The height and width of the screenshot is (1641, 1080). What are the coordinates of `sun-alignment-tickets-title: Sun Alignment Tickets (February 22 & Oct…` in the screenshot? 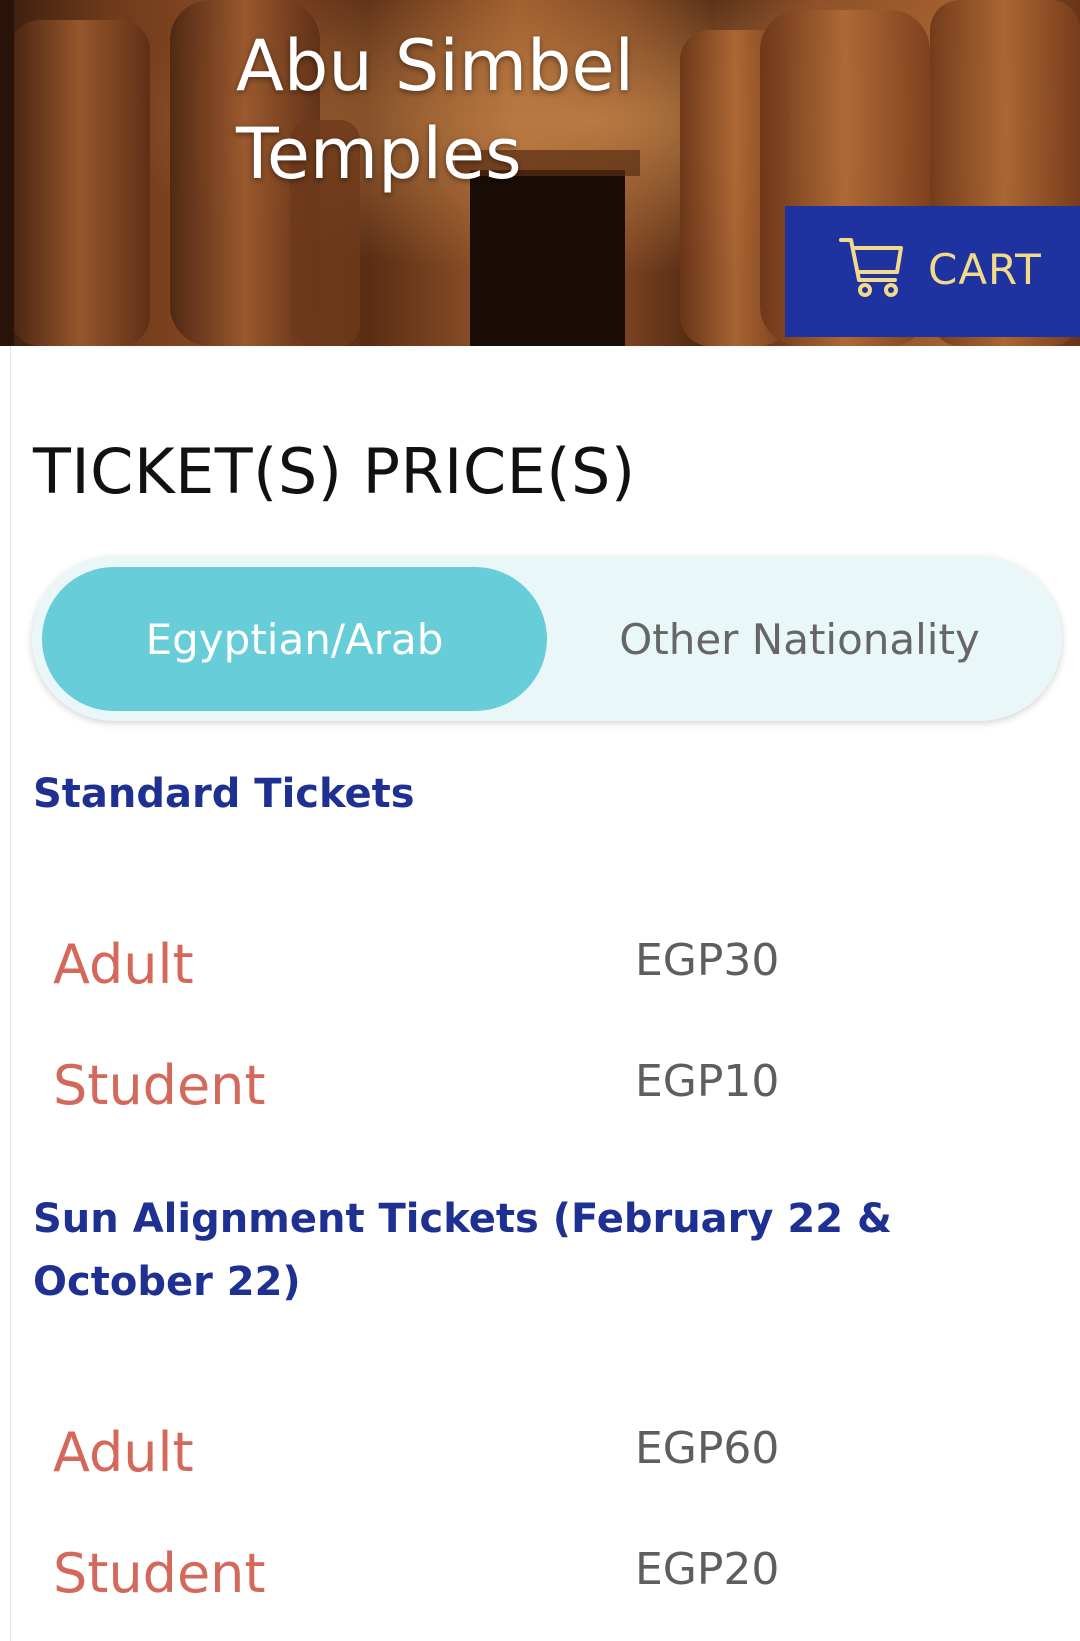 It's located at (462, 1250).